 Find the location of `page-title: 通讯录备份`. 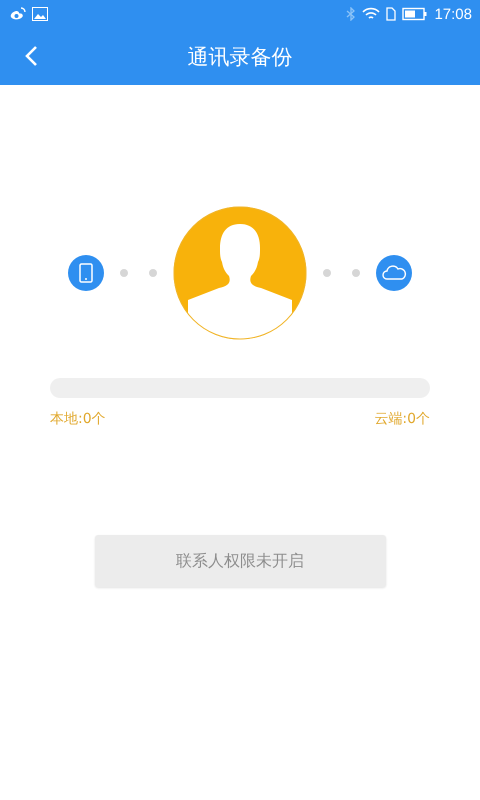

page-title: 通讯录备份 is located at coordinates (240, 57).